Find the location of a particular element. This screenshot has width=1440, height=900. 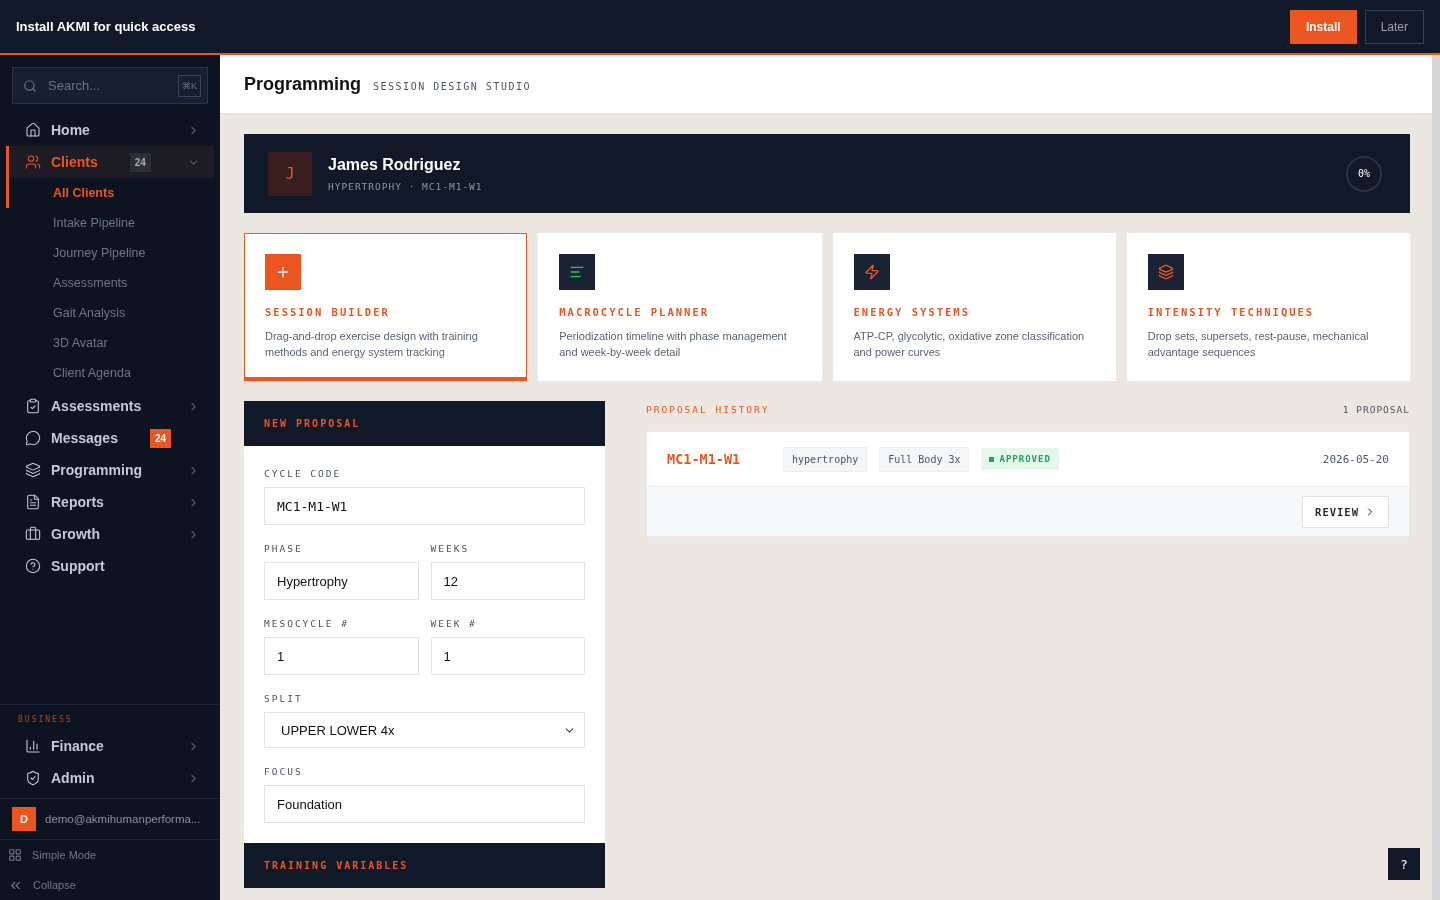

help-button: ? is located at coordinates (1404, 864).